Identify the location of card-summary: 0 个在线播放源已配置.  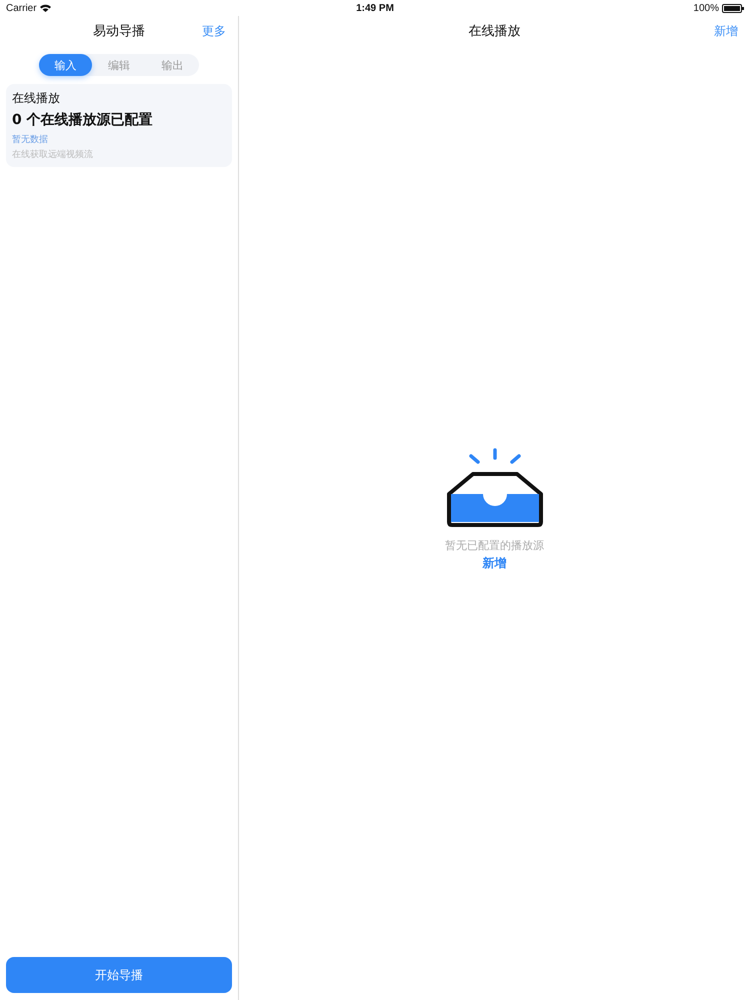
(83, 120).